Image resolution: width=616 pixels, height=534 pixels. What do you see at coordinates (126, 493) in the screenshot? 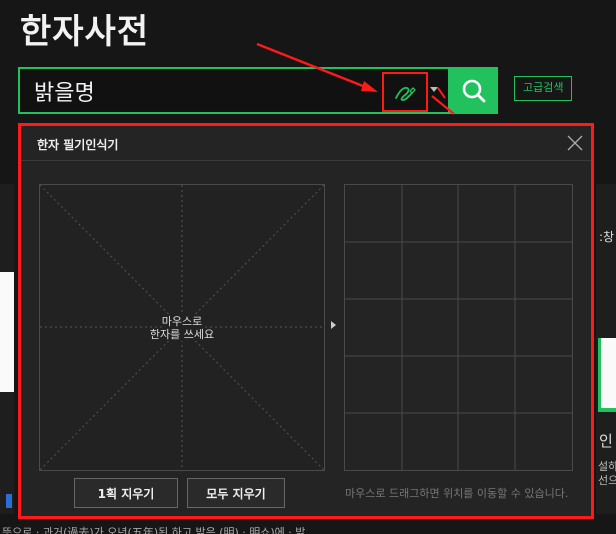
I see `erase-one-stroke-button: 1획 지우기` at bounding box center [126, 493].